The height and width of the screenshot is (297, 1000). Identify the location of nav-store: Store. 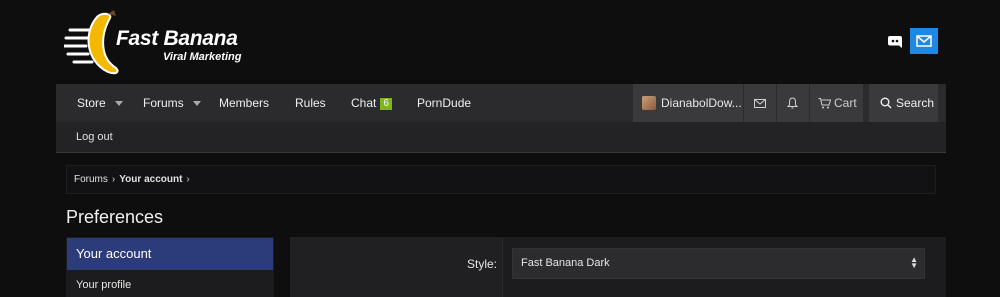
(100, 103).